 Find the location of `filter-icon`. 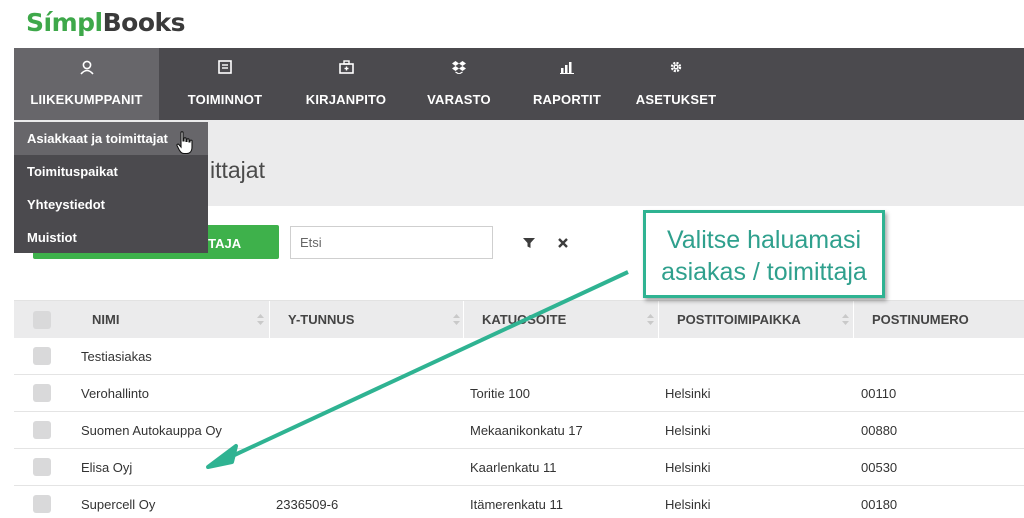

filter-icon is located at coordinates (529, 243).